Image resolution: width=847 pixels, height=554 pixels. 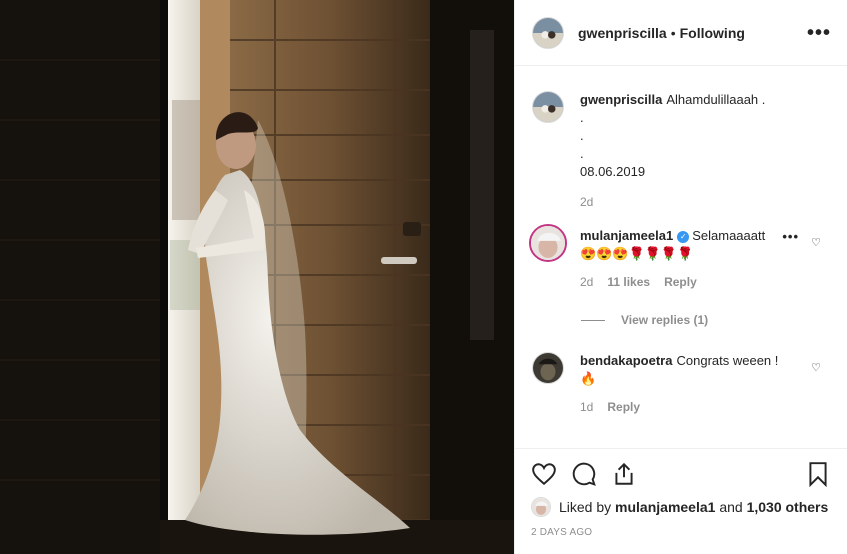 I want to click on caption-line-5: 08.06.2019, so click(x=613, y=171).